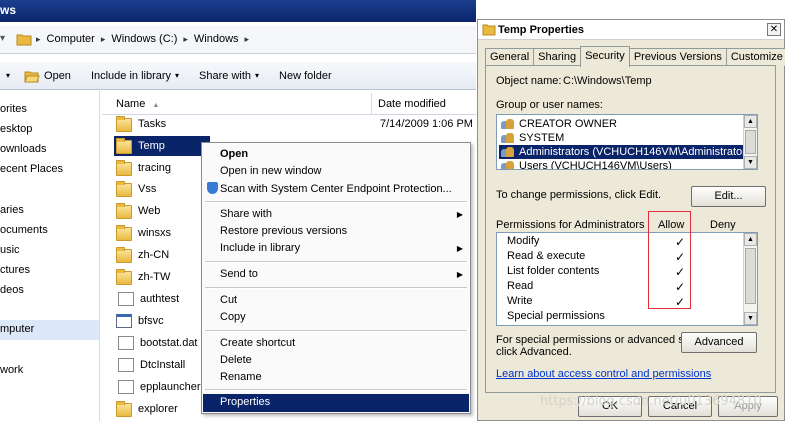  What do you see at coordinates (12, 290) in the screenshot?
I see `nav-item-videos: deos` at bounding box center [12, 290].